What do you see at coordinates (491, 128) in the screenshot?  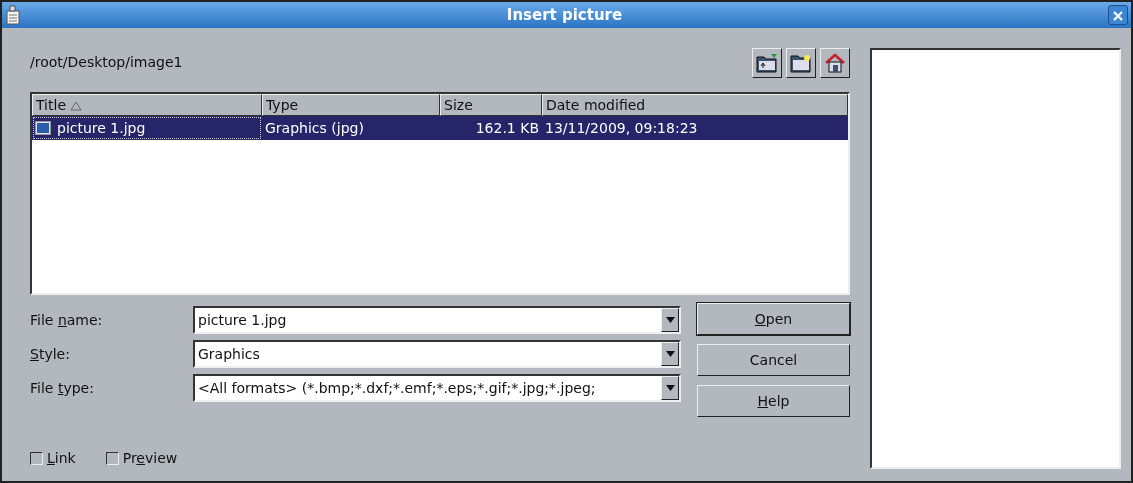 I see `table-cell: 162.1 KB` at bounding box center [491, 128].